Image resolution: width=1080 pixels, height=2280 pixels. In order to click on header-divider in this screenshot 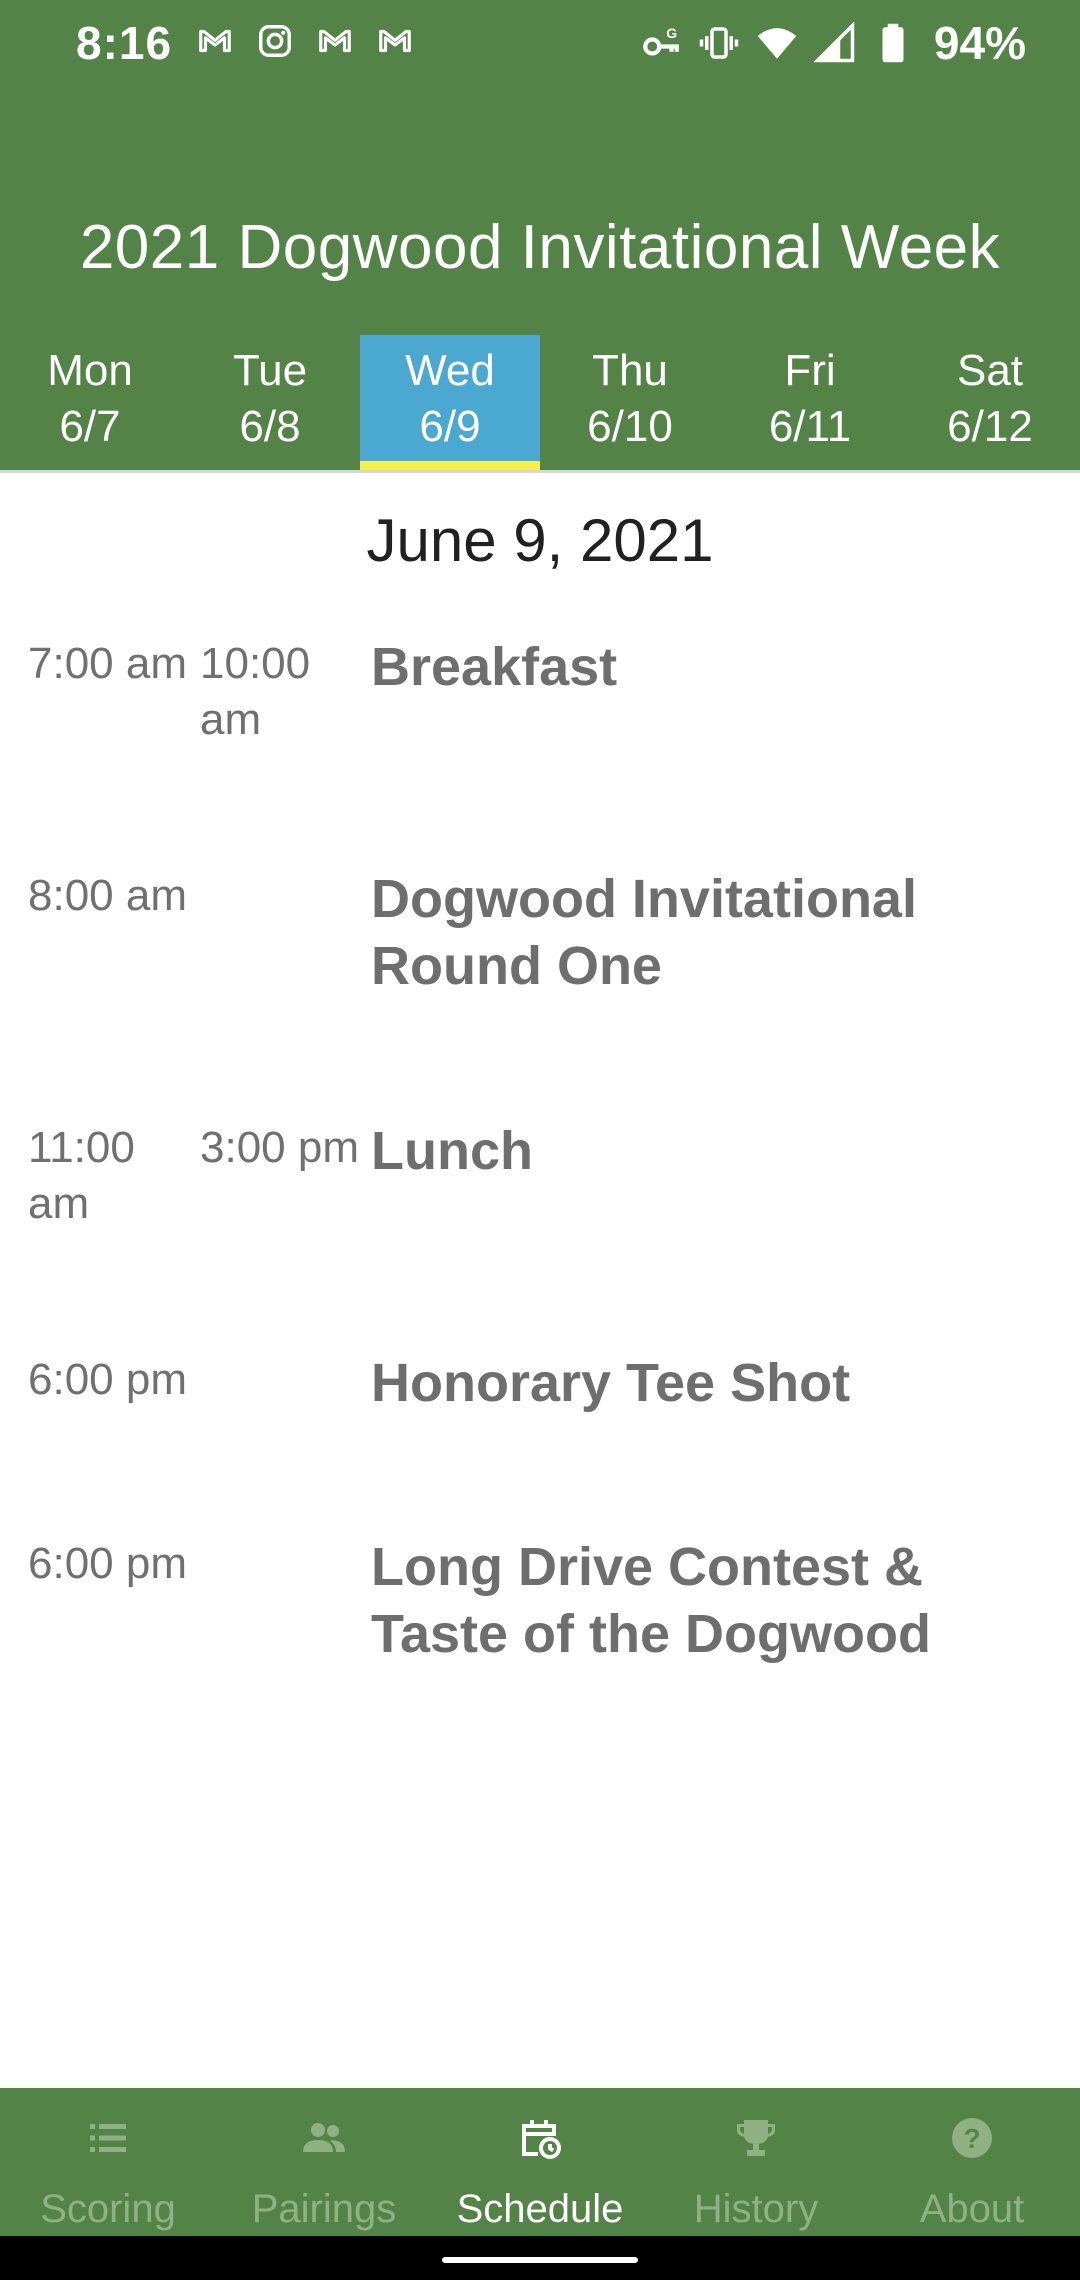, I will do `click(540, 471)`.